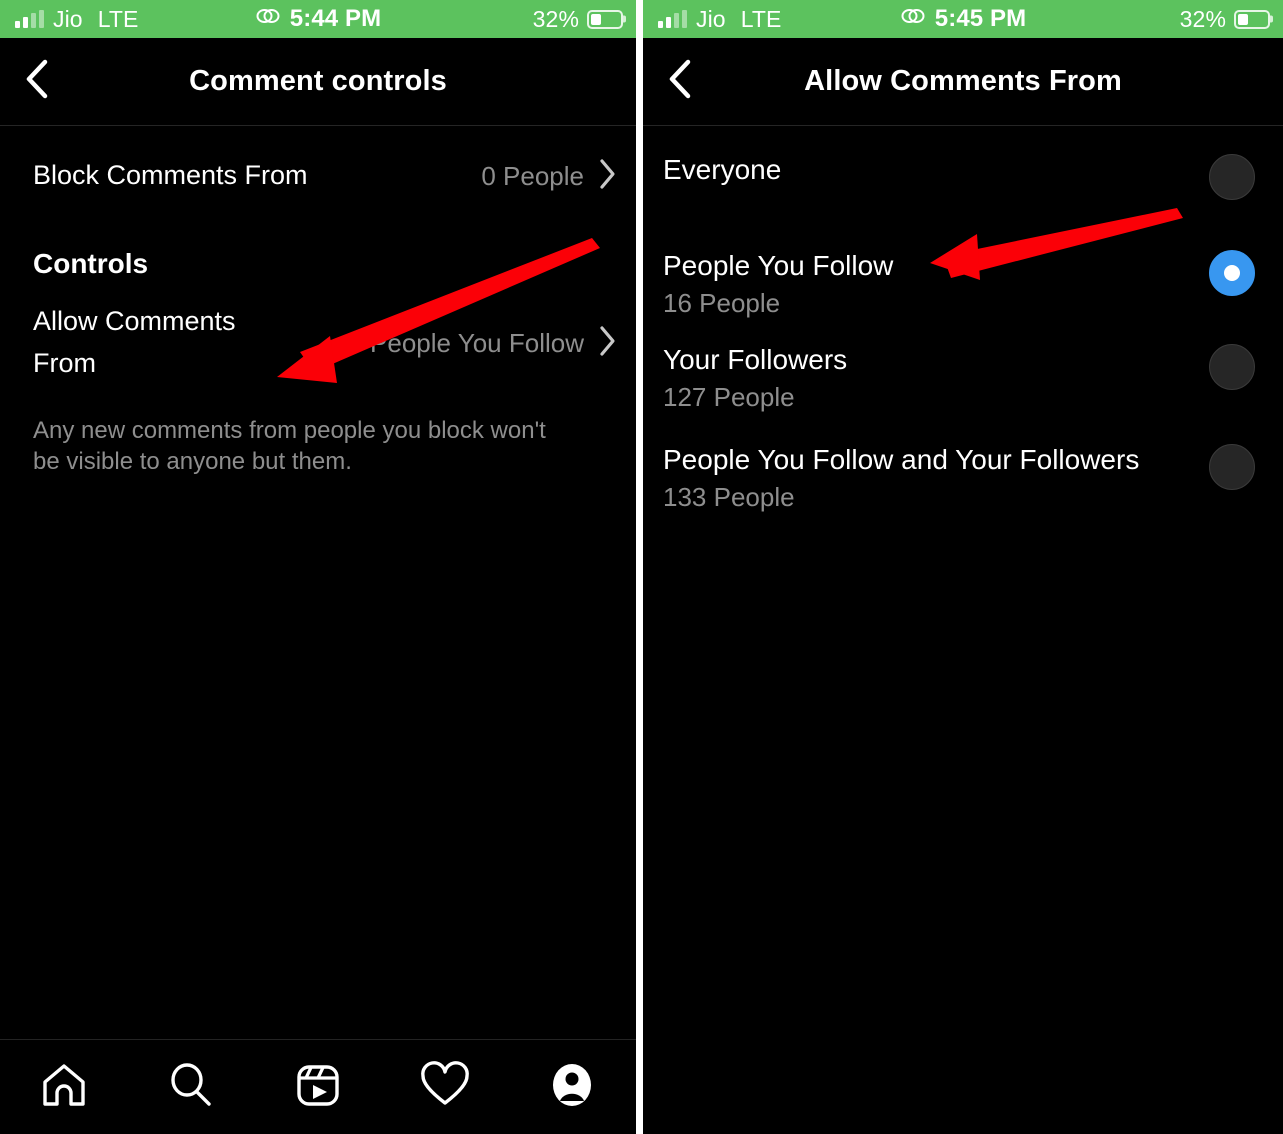  I want to click on status-bar-left: Jio LTE 5:44 PM 32%, so click(318, 19).